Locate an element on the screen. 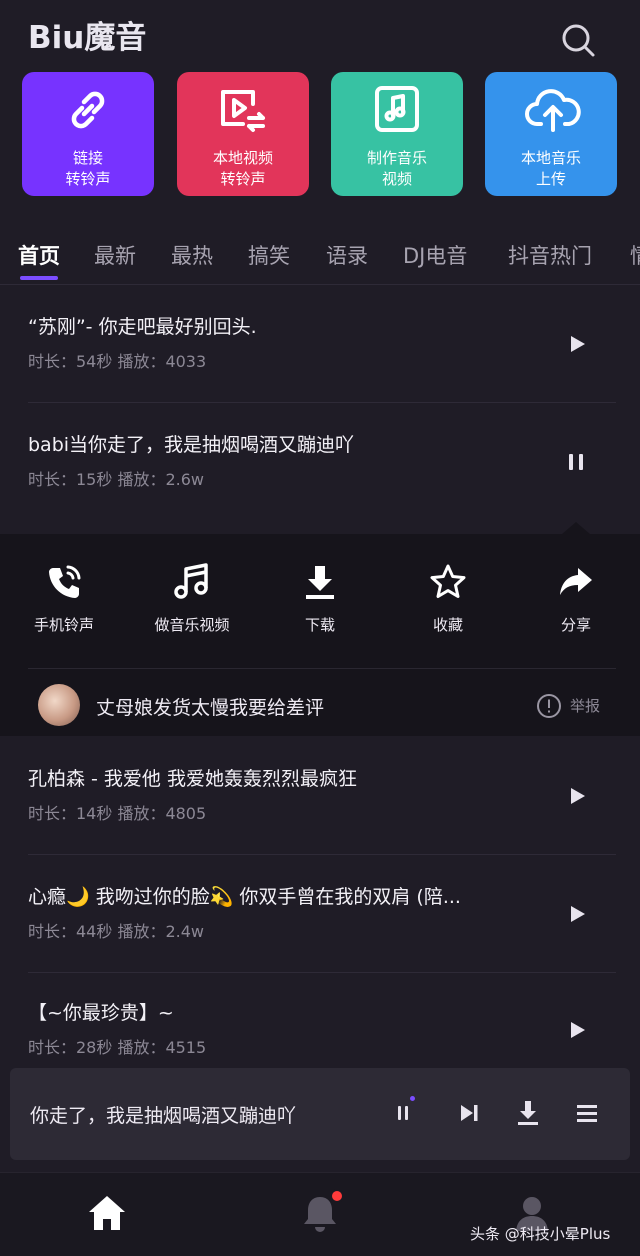 This screenshot has height=1256, width=640. tile-label: 链接 转铃声 is located at coordinates (88, 168).